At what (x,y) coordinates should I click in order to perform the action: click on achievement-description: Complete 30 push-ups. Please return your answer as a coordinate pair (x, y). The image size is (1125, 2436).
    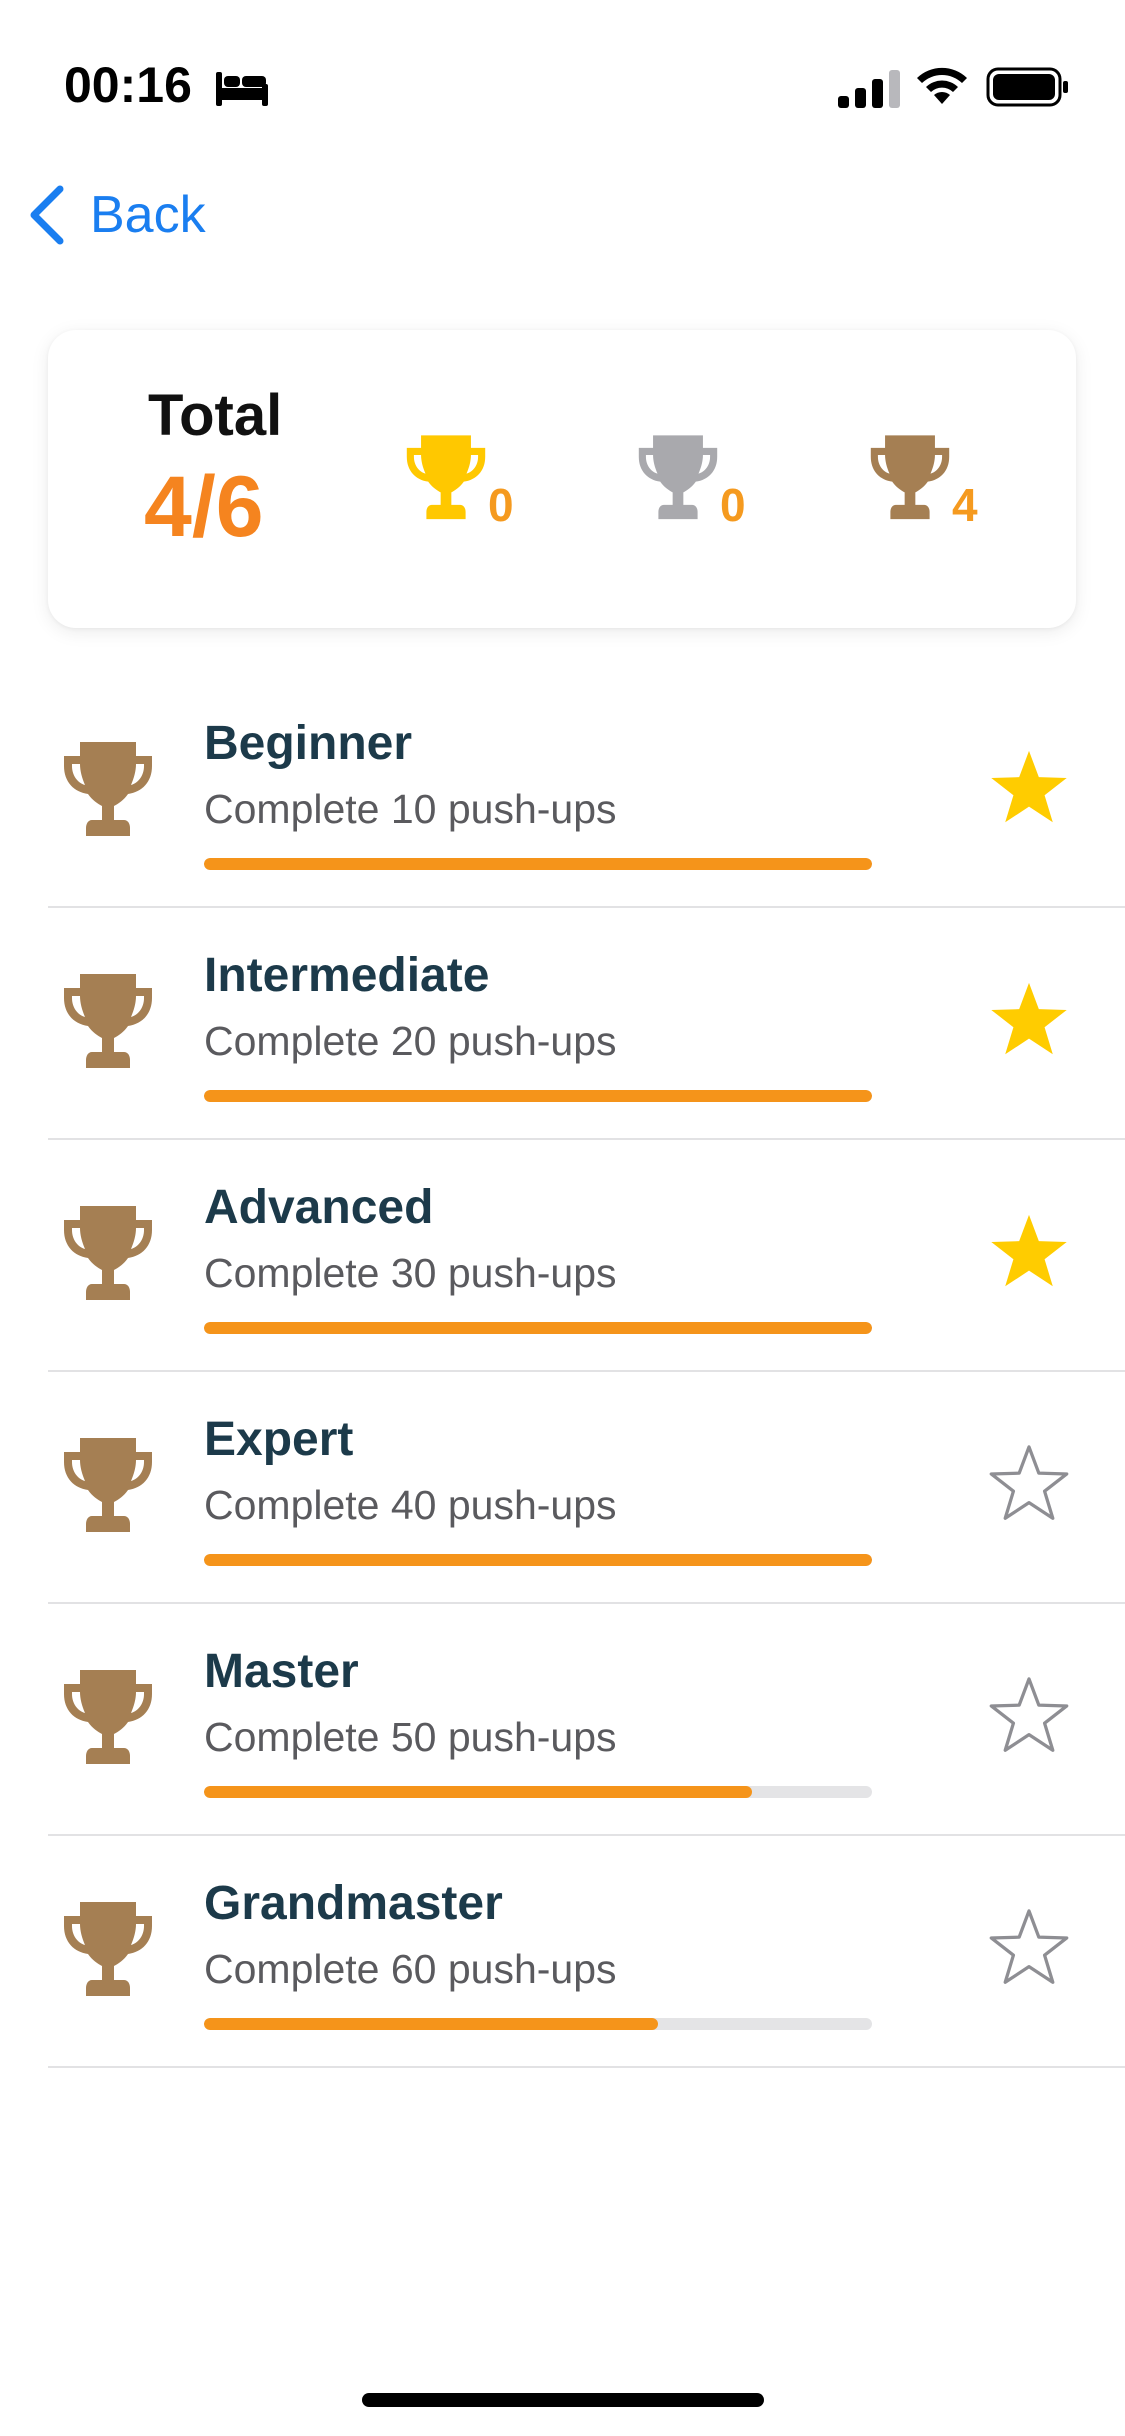
    Looking at the image, I should click on (410, 1273).